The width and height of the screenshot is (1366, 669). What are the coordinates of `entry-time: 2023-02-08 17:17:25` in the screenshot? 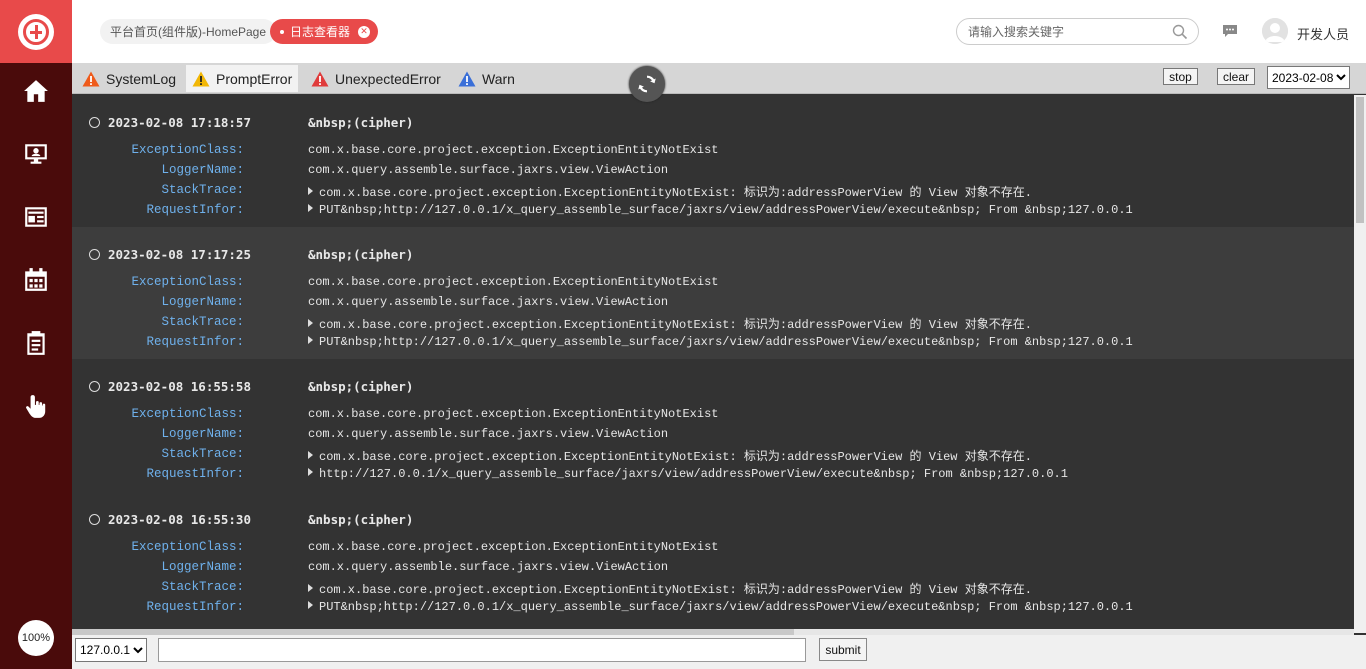 It's located at (179, 254).